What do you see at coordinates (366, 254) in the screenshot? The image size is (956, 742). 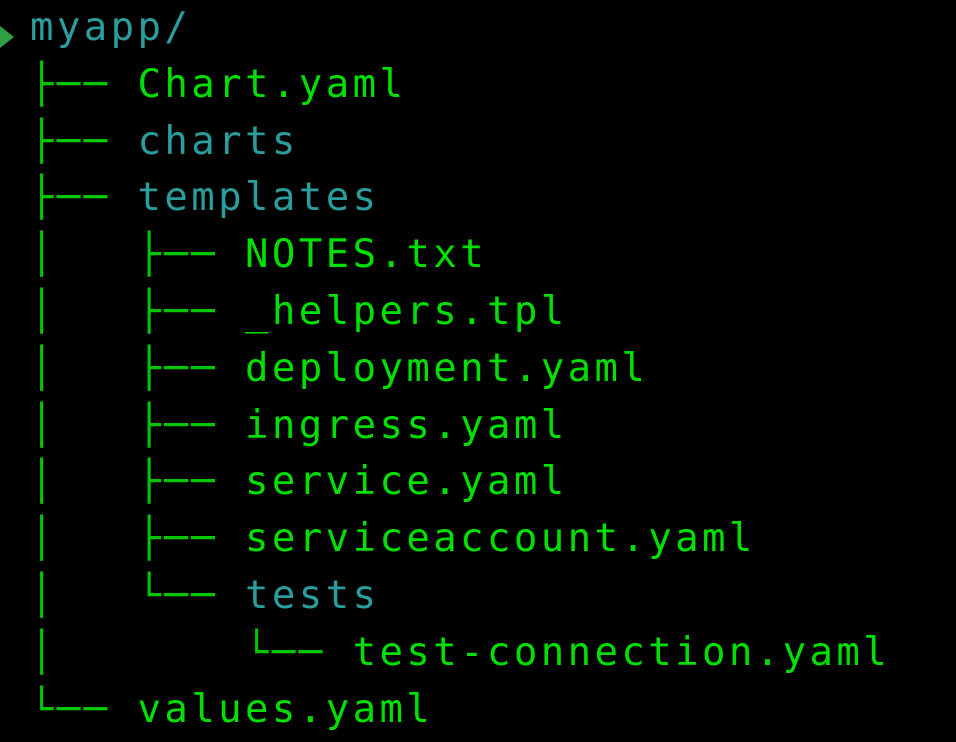 I see `tree-item-notes-txt: NOTES.txt` at bounding box center [366, 254].